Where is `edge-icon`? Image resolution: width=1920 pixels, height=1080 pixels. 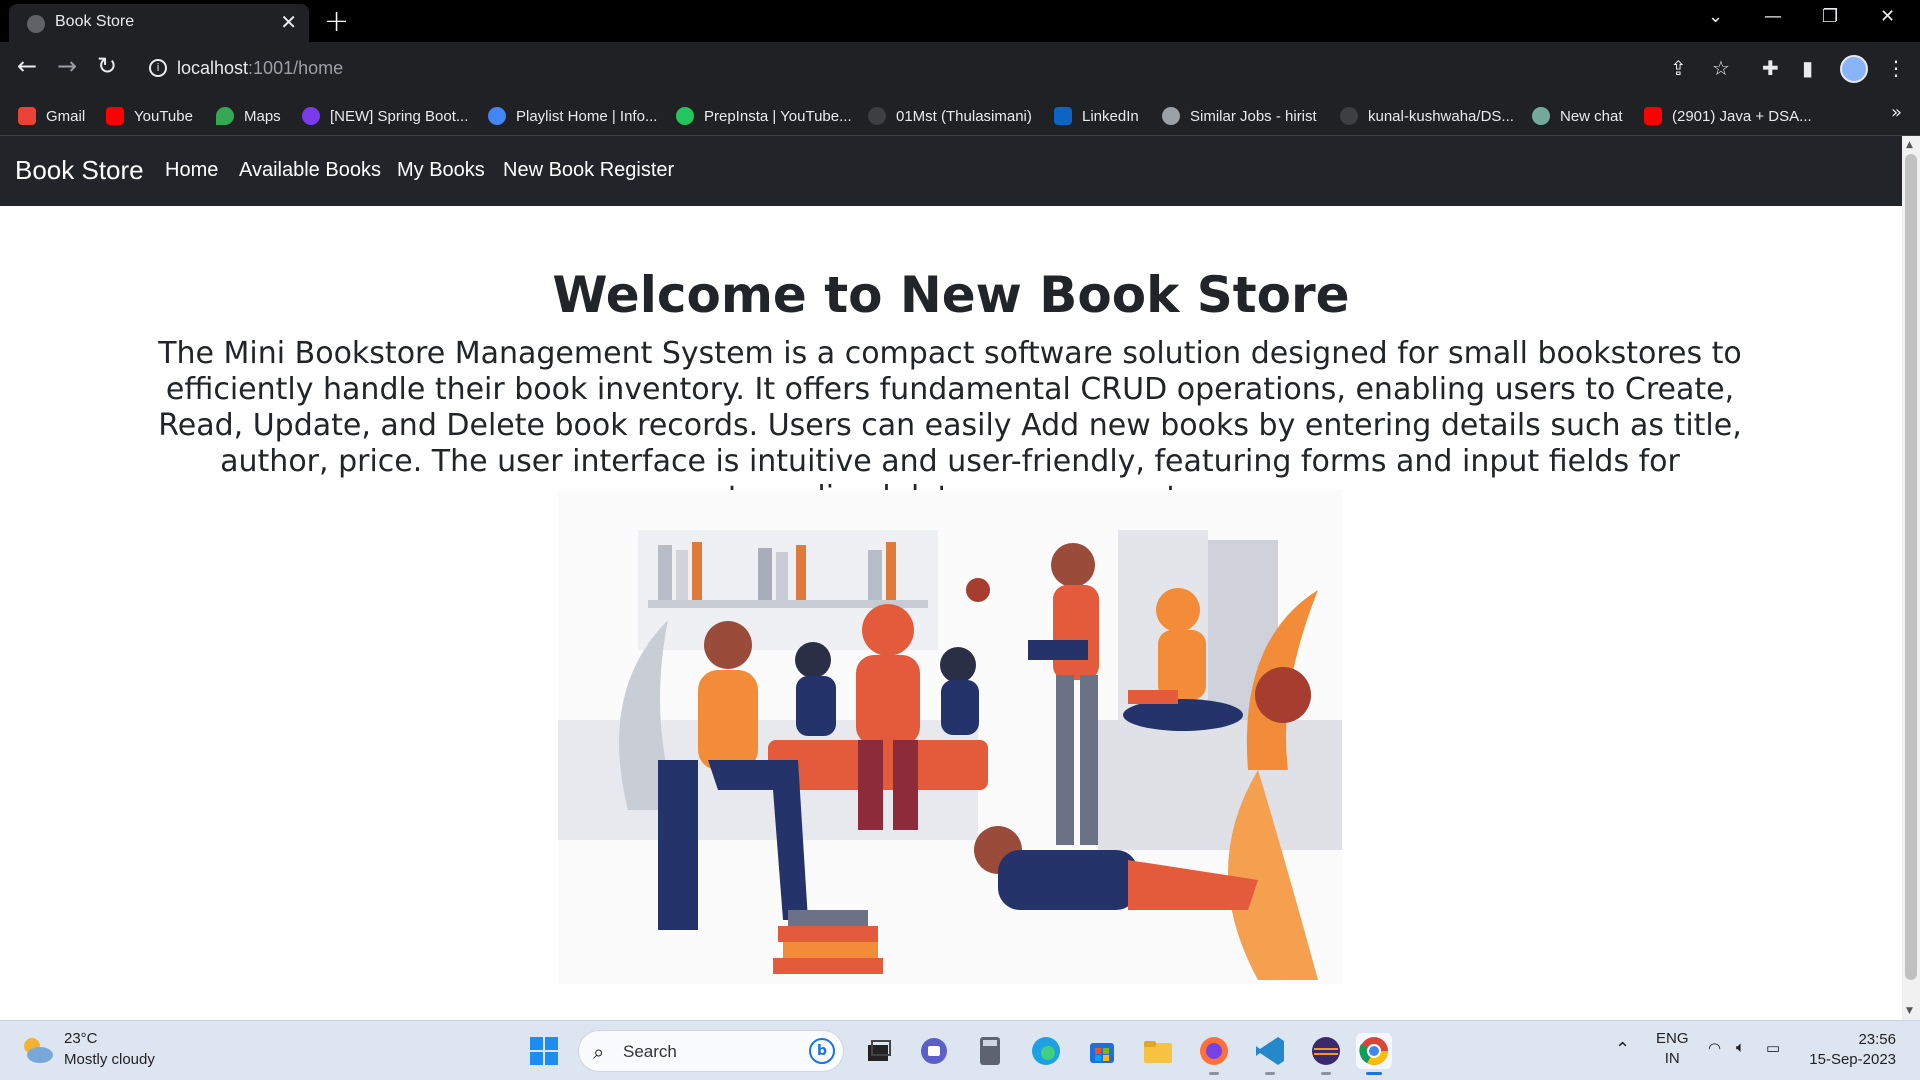
edge-icon is located at coordinates (1046, 1051).